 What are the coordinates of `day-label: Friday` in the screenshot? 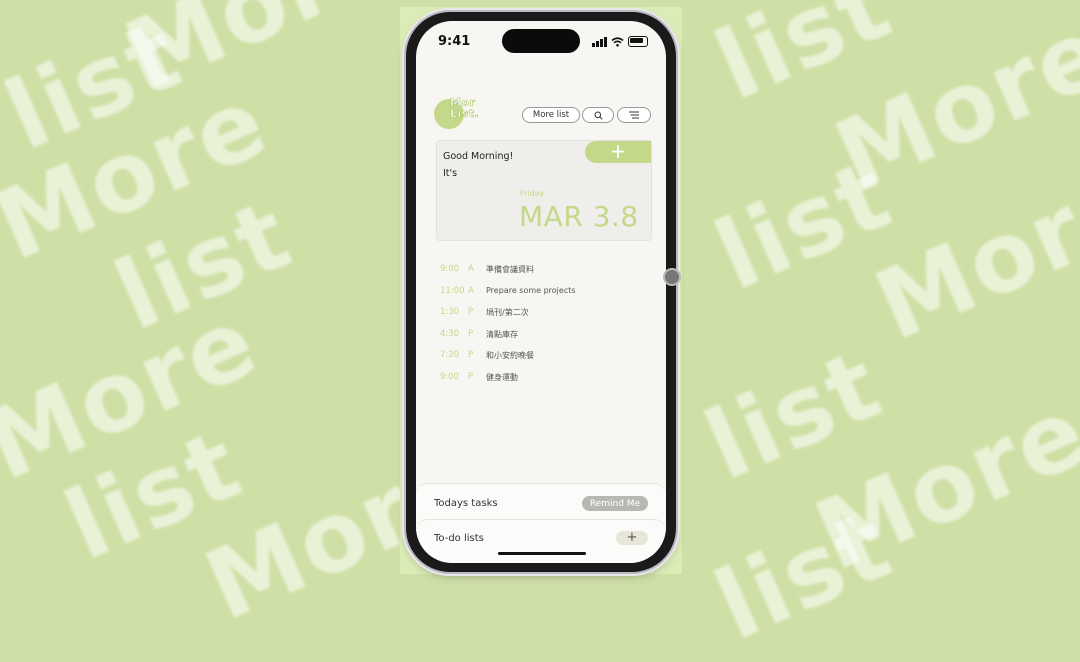 It's located at (532, 193).